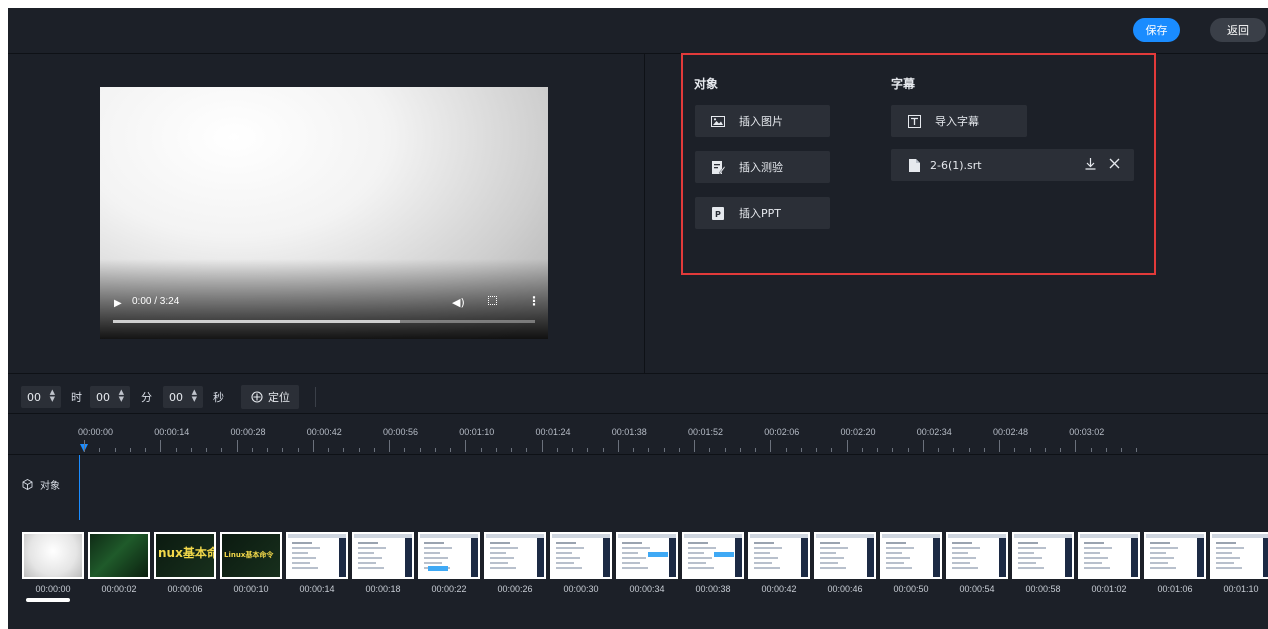 This screenshot has width=1268, height=629. I want to click on minutes-input: 00 ▲ ▼, so click(110, 397).